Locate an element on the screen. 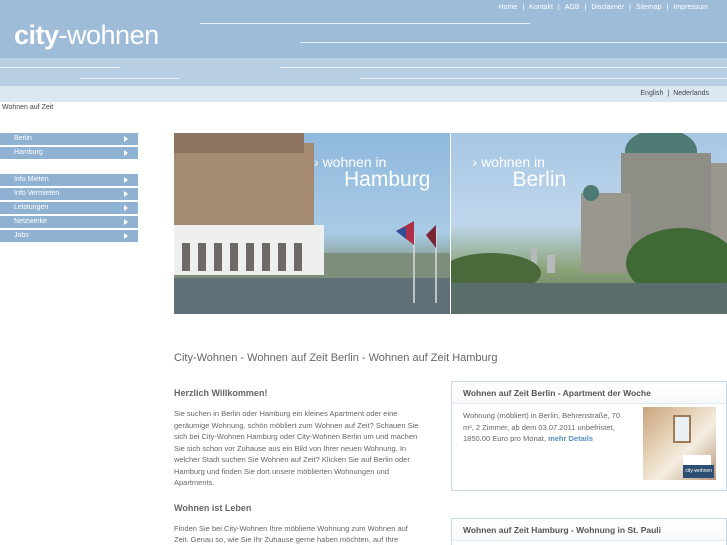  hero-hamburg-title: › wohnen in Hamburg is located at coordinates (372, 172).